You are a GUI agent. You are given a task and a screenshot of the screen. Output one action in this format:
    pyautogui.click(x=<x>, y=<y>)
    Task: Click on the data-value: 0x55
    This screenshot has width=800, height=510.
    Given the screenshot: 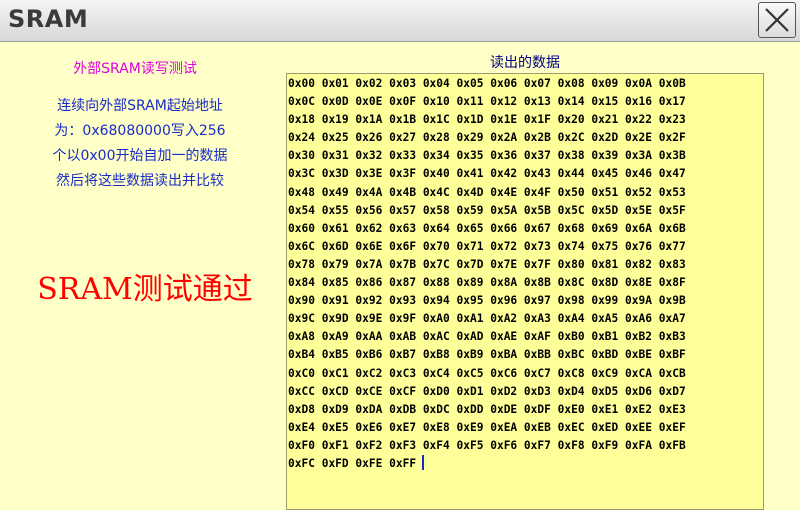 What is the action you would take?
    pyautogui.click(x=335, y=210)
    